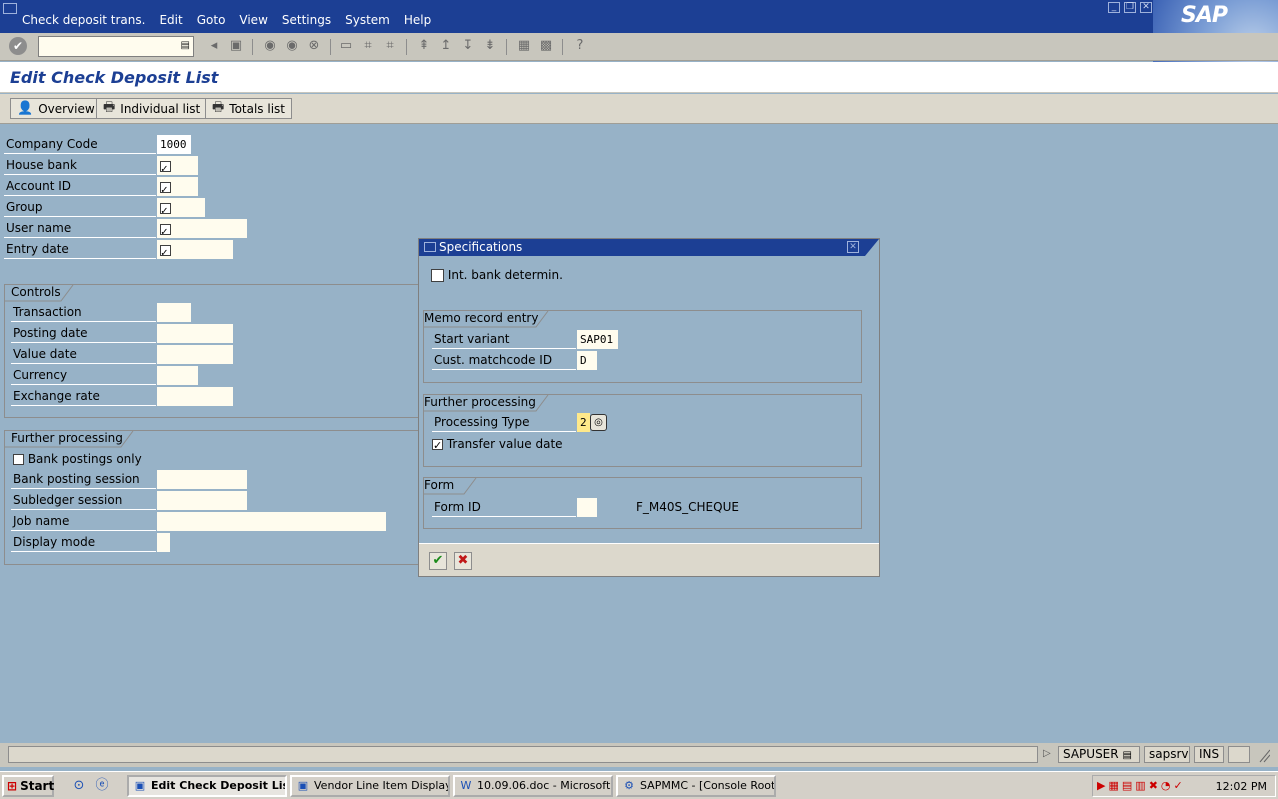 The height and width of the screenshot is (799, 1278). Describe the element at coordinates (79, 786) in the screenshot. I see `show-desktop-icon: ⊙` at that location.